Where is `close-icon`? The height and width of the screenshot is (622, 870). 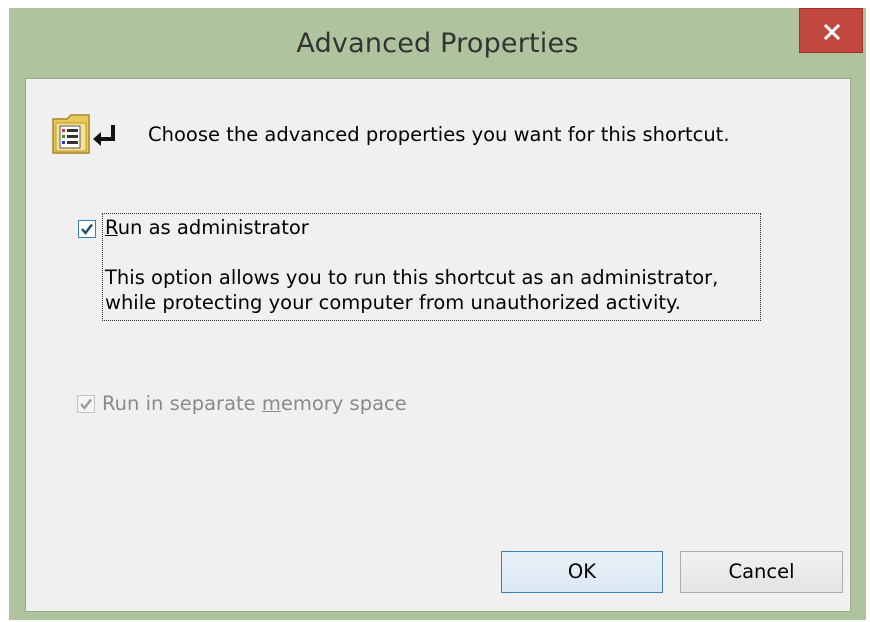 close-icon is located at coordinates (832, 32).